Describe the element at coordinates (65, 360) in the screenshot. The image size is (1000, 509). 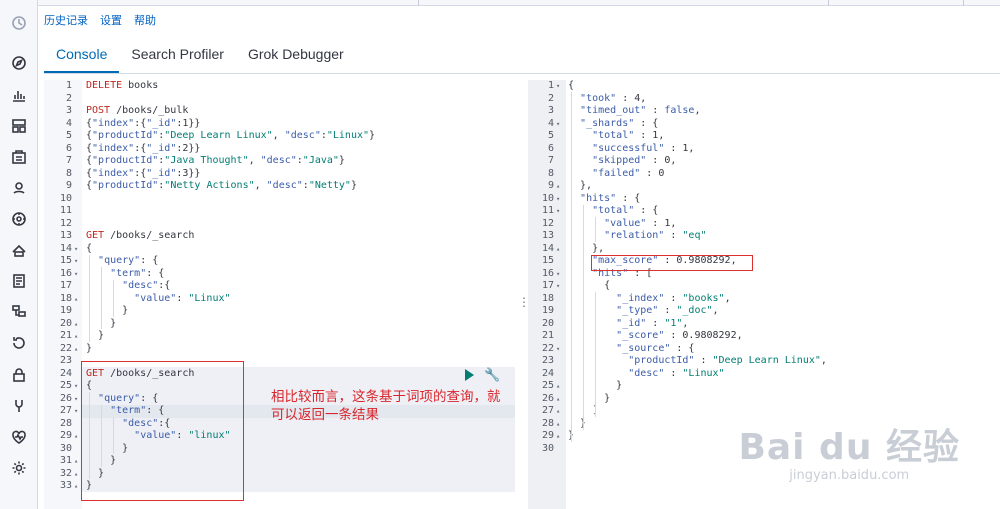
I see `request-line-number: 23` at that location.